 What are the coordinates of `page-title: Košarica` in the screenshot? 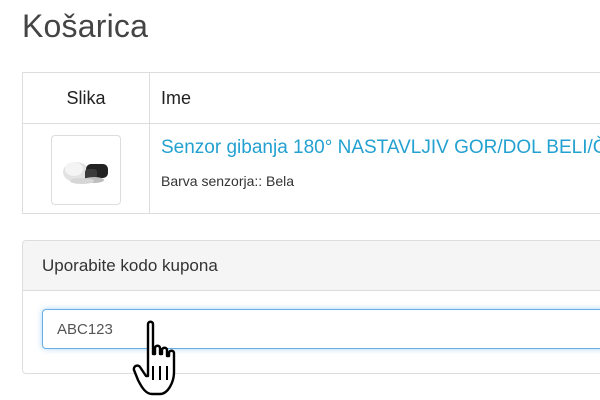 It's located at (85, 26).